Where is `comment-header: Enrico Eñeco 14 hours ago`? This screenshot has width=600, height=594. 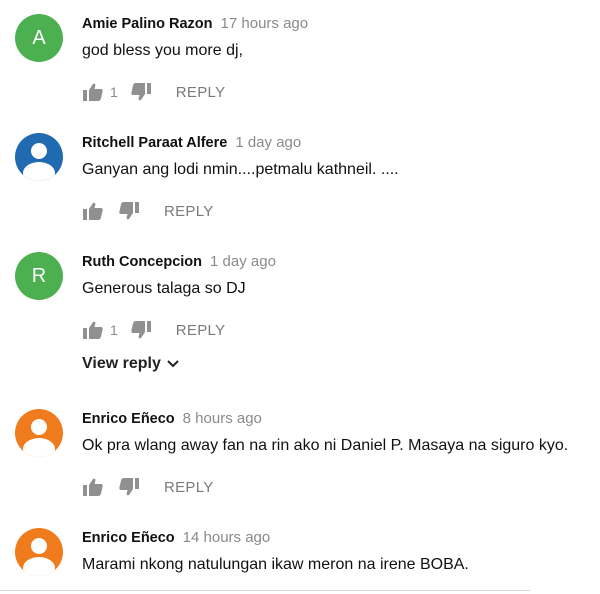
comment-header: Enrico Eñeco 14 hours ago is located at coordinates (176, 538).